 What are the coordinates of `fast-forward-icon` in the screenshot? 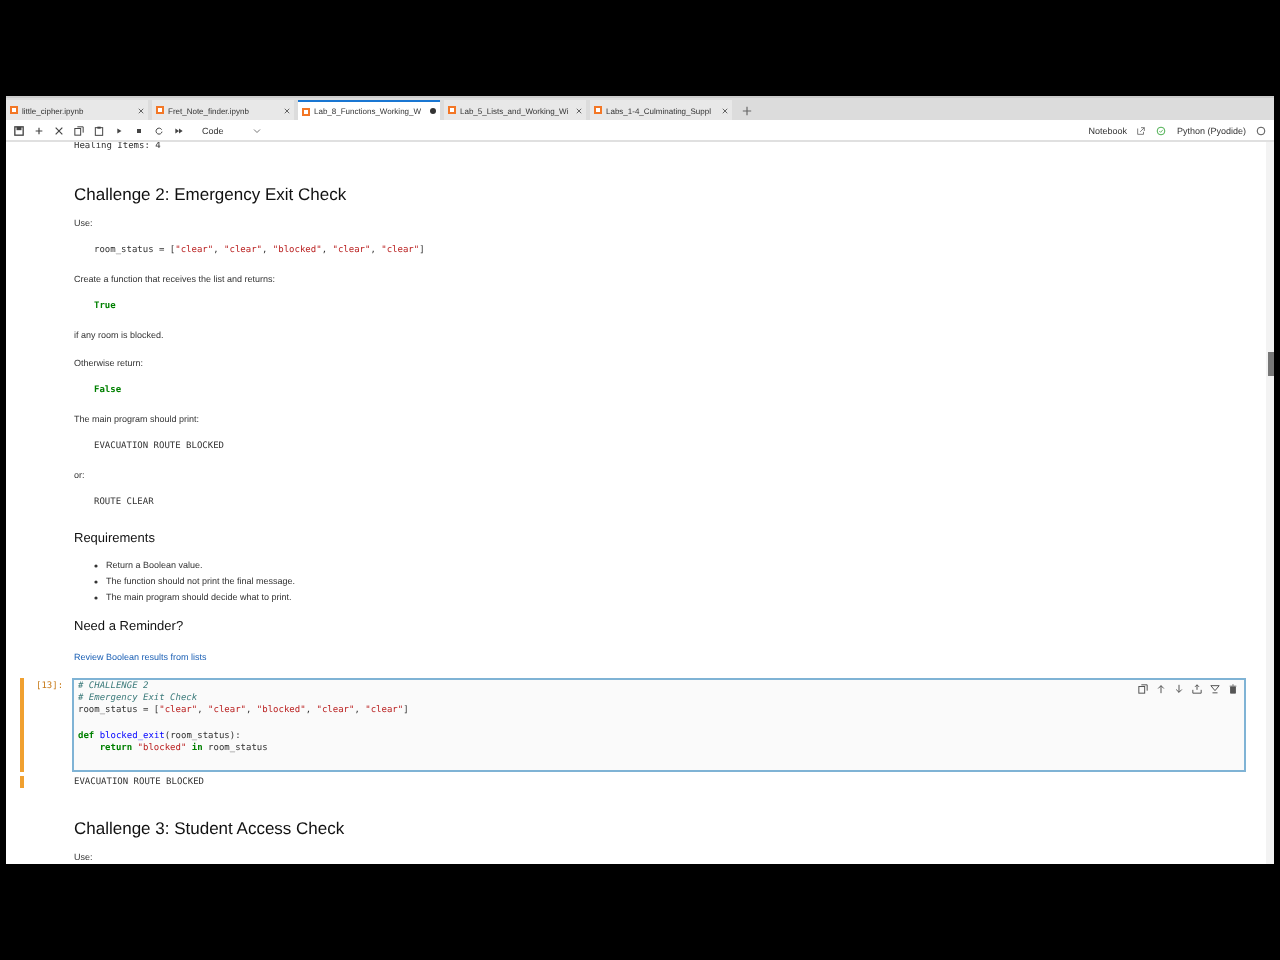 It's located at (179, 130).